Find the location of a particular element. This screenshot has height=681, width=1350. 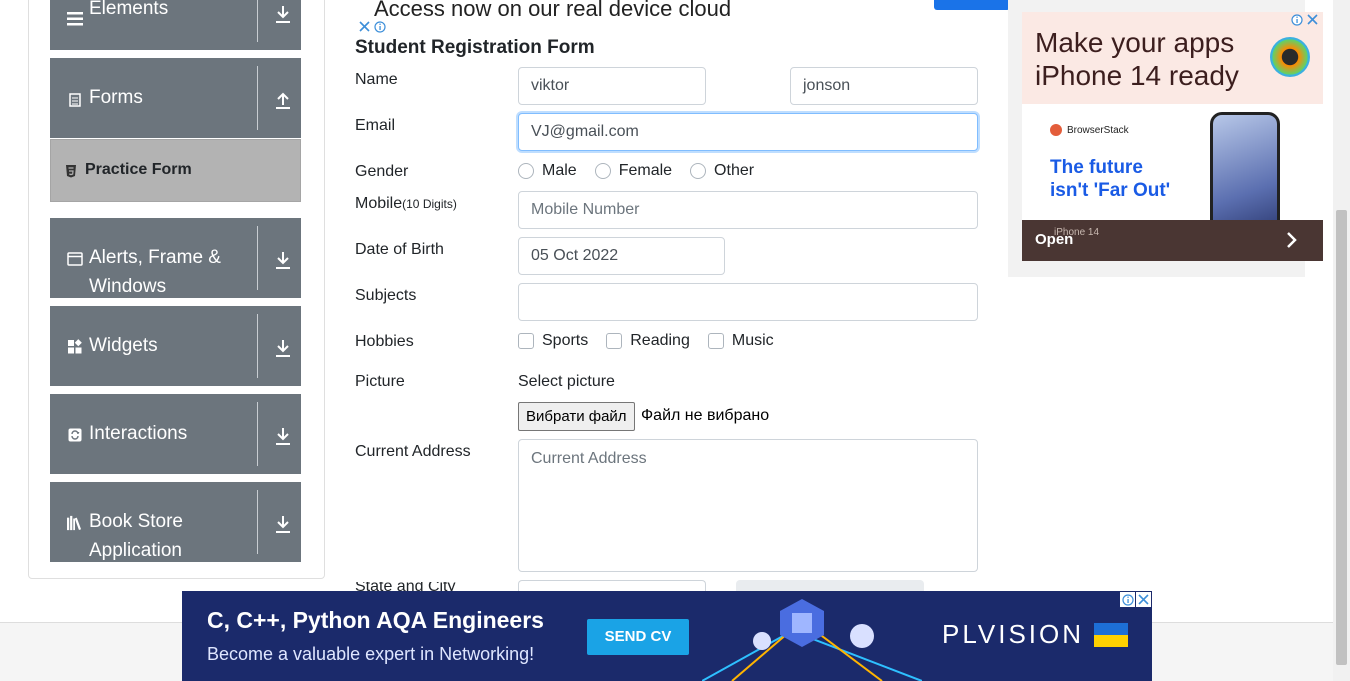

gender-option-male: Male is located at coordinates (547, 171).